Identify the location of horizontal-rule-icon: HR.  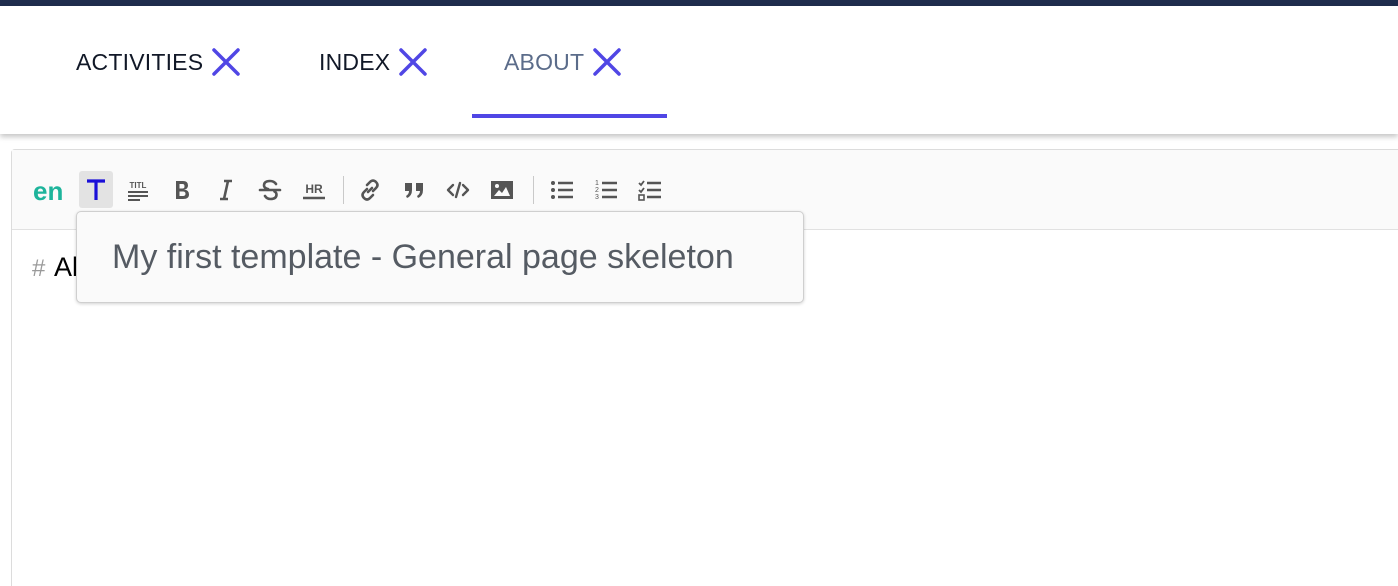
(314, 190).